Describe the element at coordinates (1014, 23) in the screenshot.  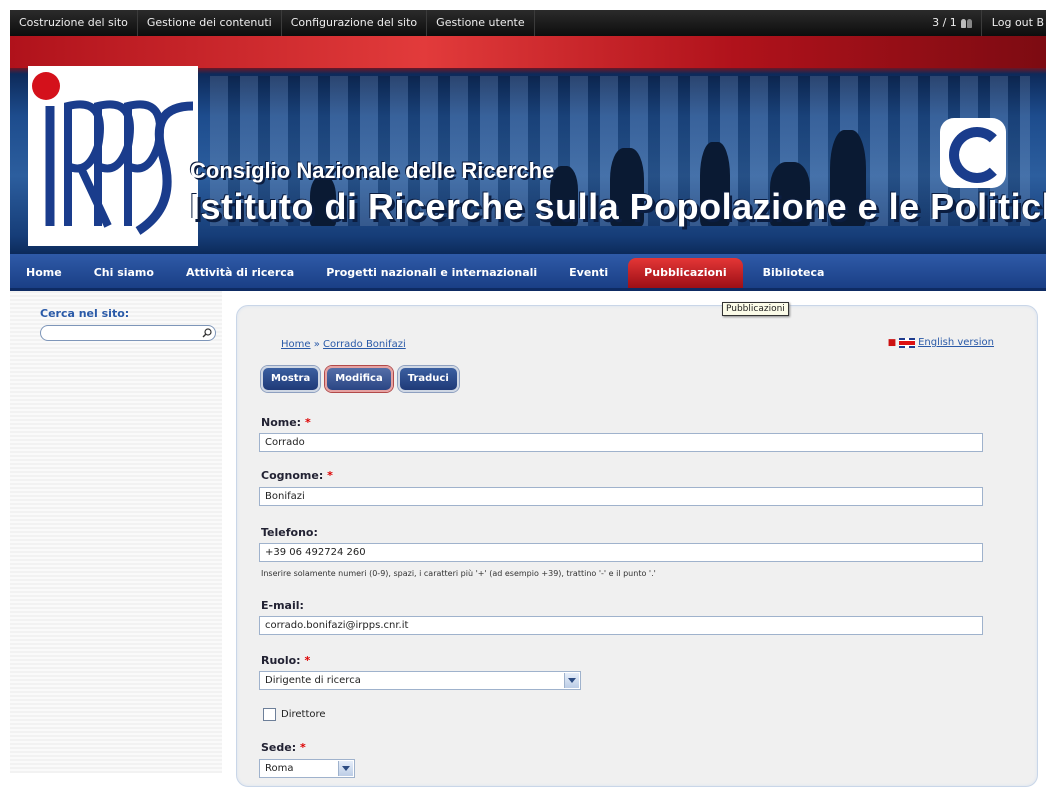
I see `logout-link: Log out B` at that location.